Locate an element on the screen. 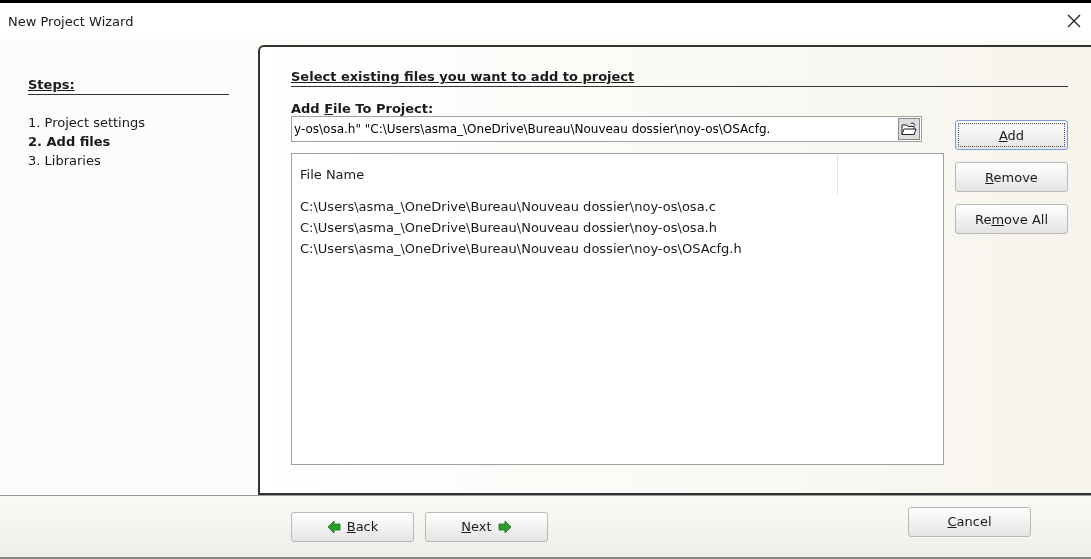 The height and width of the screenshot is (559, 1091). remove-all-button: Remove All is located at coordinates (1011, 219).